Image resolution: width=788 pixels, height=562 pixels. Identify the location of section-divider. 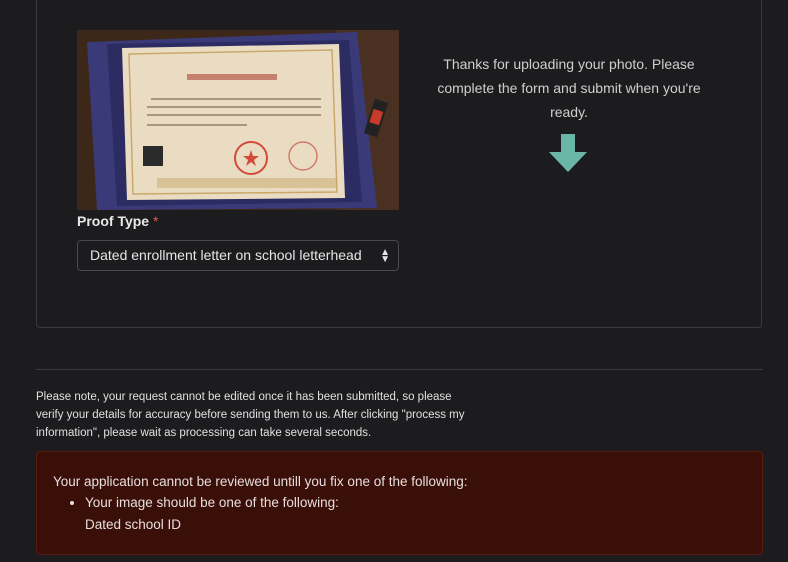
(399, 369).